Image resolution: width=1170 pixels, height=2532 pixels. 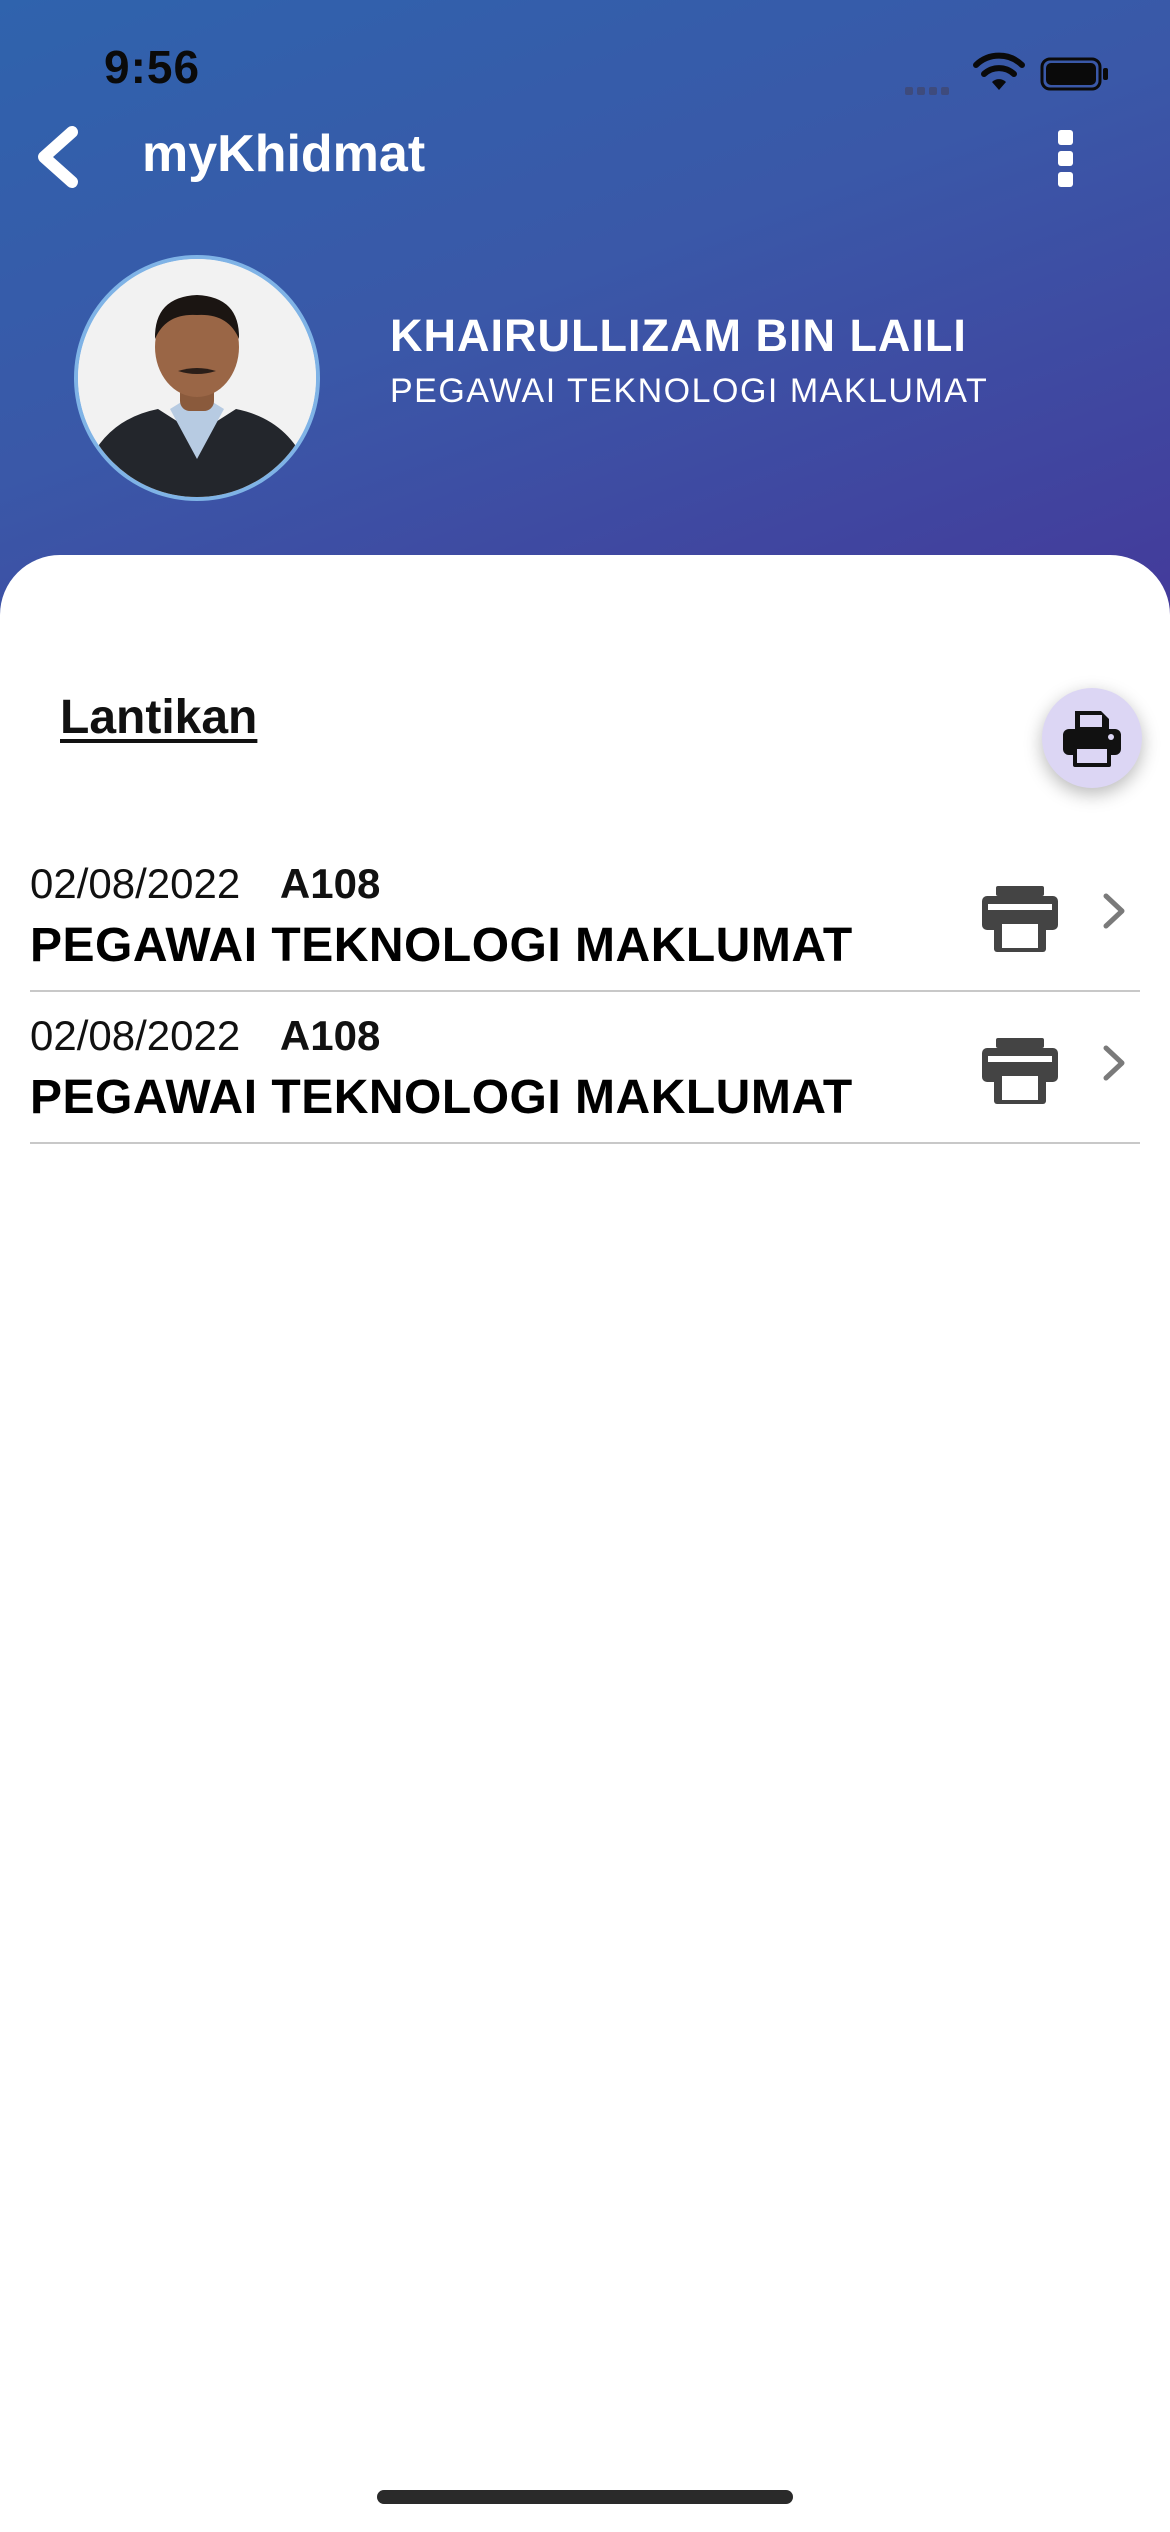 I want to click on profile-position: PEGAWAI TEKNOLOGI MAKLUMAT, so click(x=689, y=391).